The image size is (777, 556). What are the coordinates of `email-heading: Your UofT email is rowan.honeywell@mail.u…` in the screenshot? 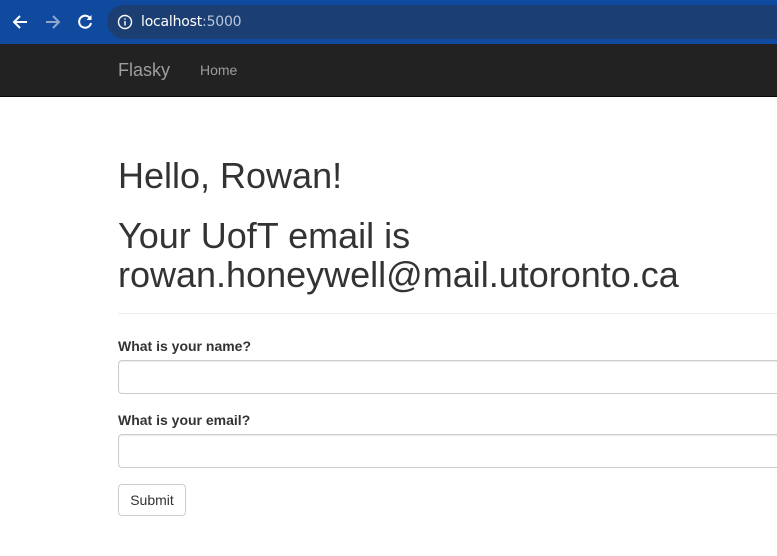 It's located at (447, 255).